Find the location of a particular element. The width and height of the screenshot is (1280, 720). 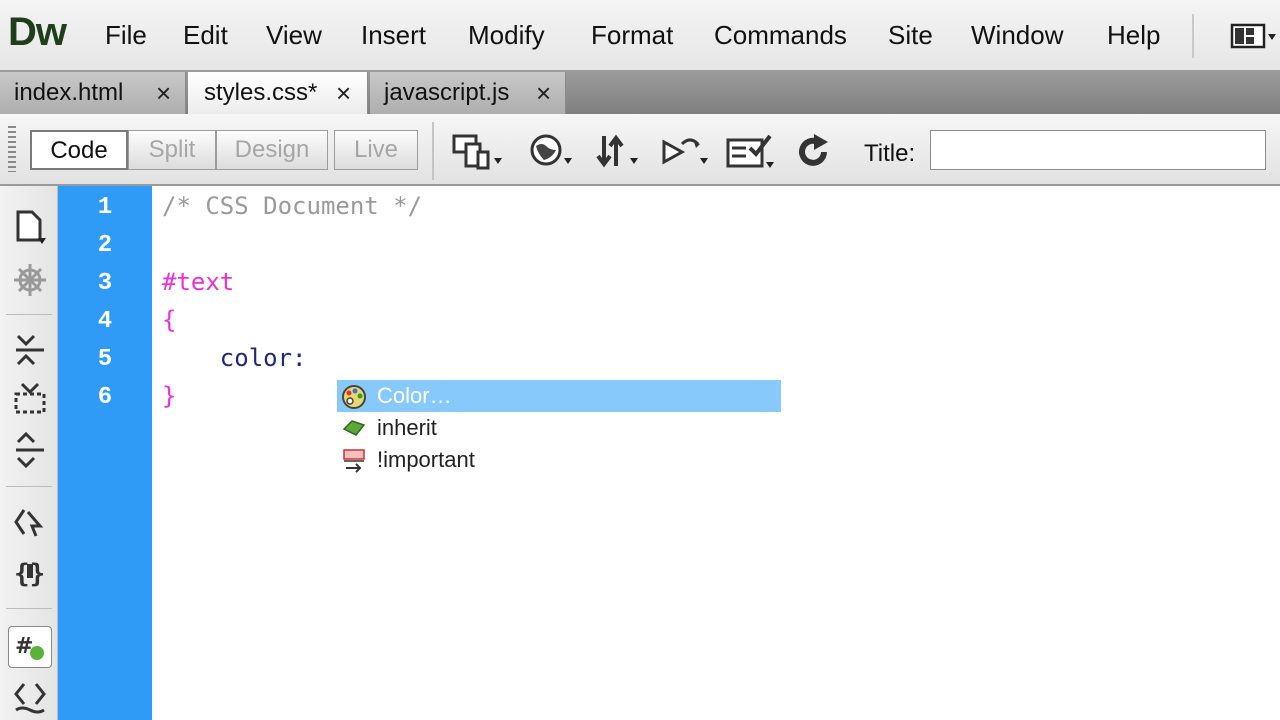

coding-toolbar: {} # is located at coordinates (29, 453).